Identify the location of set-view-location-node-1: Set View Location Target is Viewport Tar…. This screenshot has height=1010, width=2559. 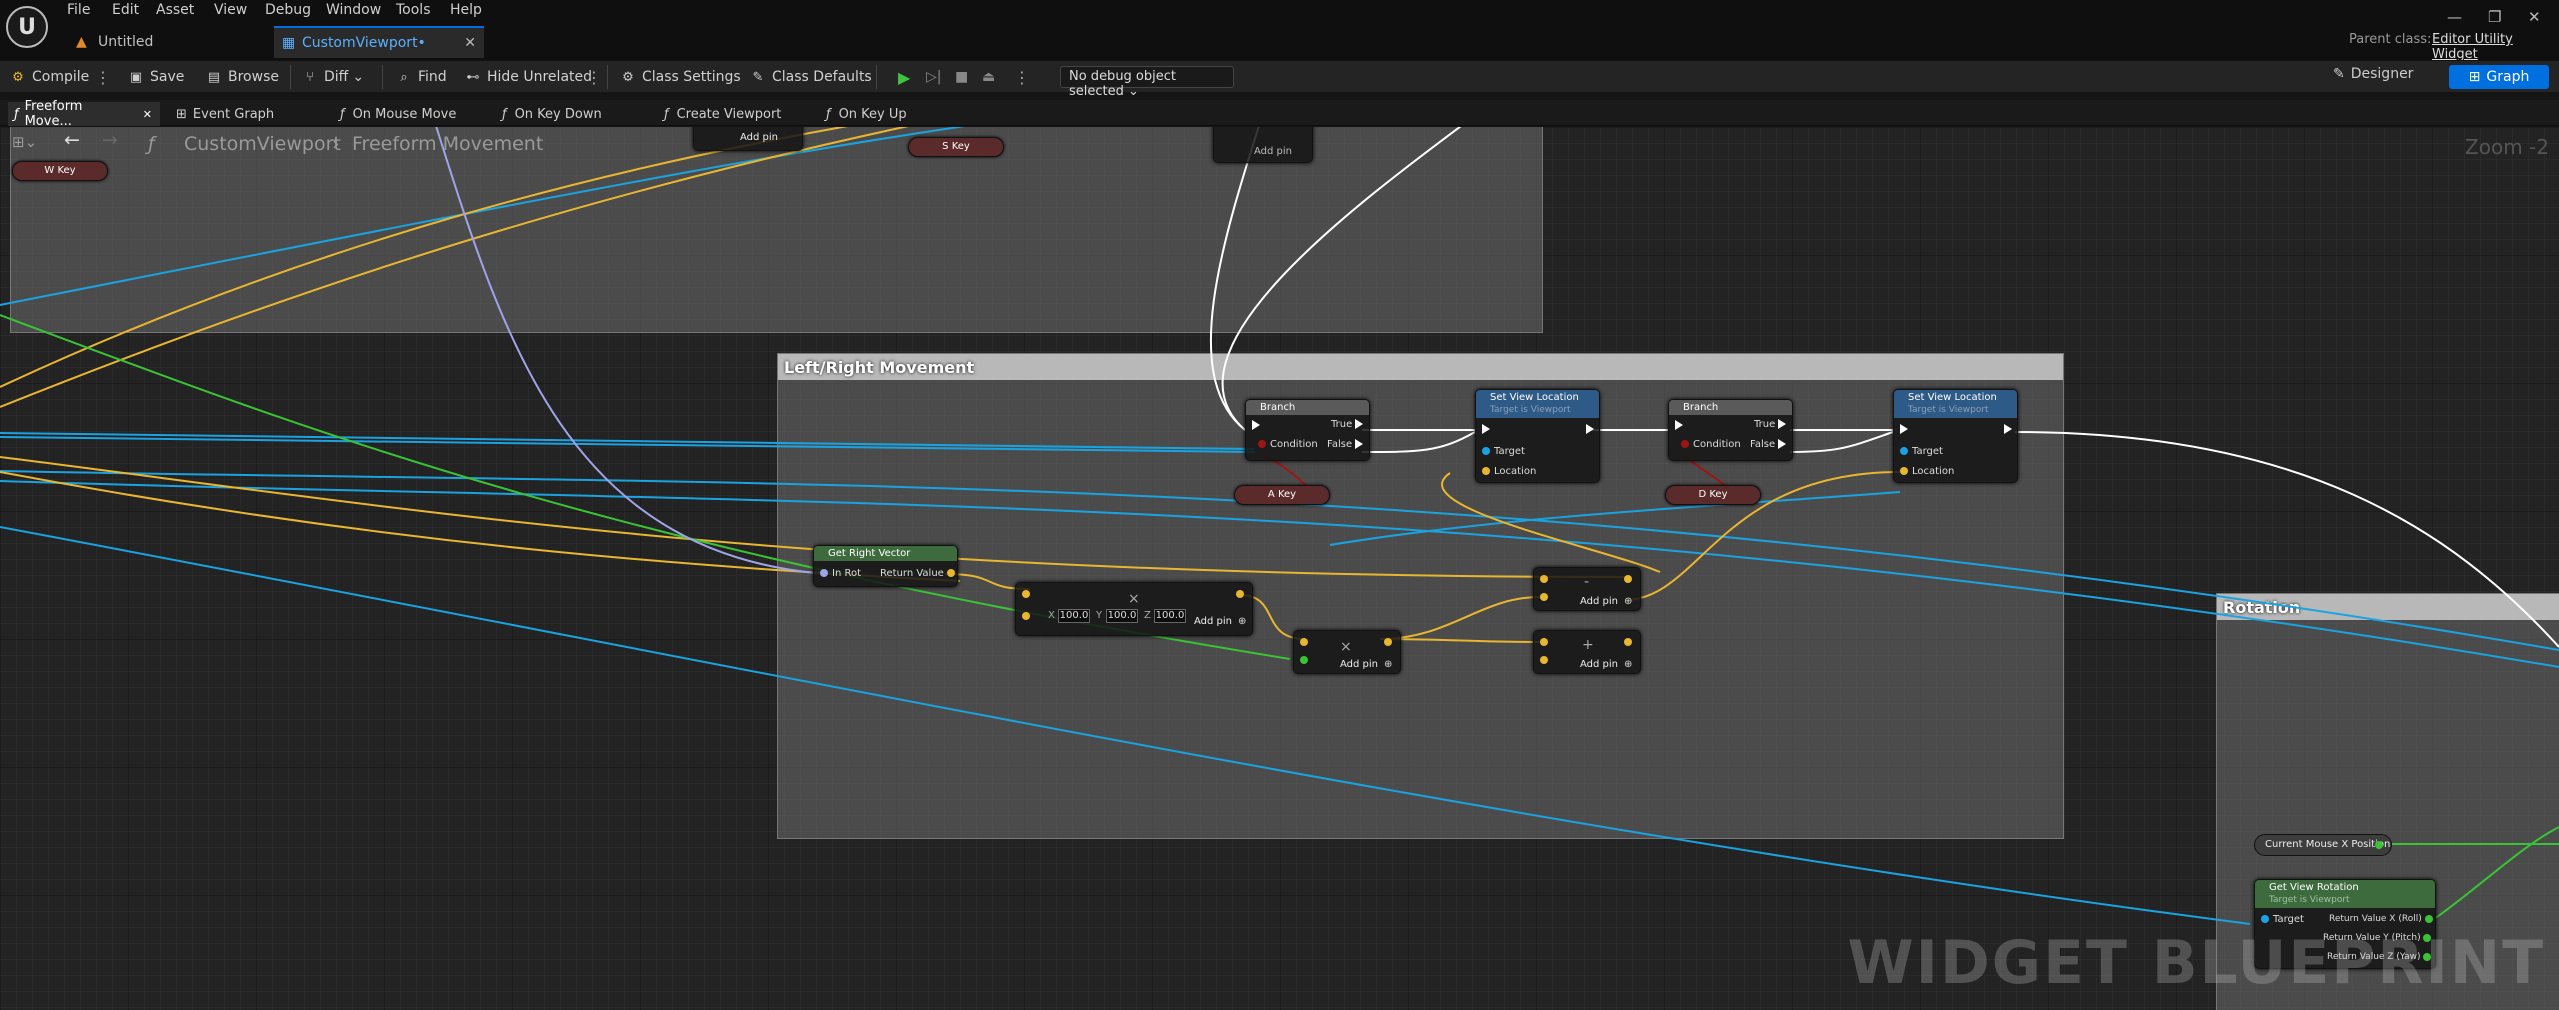
(1537, 436).